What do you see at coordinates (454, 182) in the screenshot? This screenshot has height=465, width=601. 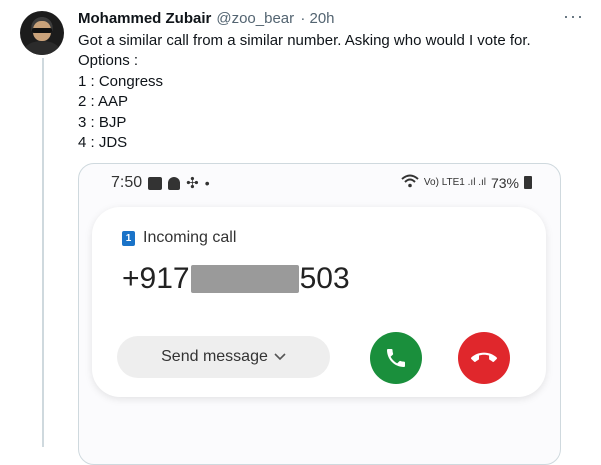 I see `signal-icon: Vo) LTE1 .ıl .ıl` at bounding box center [454, 182].